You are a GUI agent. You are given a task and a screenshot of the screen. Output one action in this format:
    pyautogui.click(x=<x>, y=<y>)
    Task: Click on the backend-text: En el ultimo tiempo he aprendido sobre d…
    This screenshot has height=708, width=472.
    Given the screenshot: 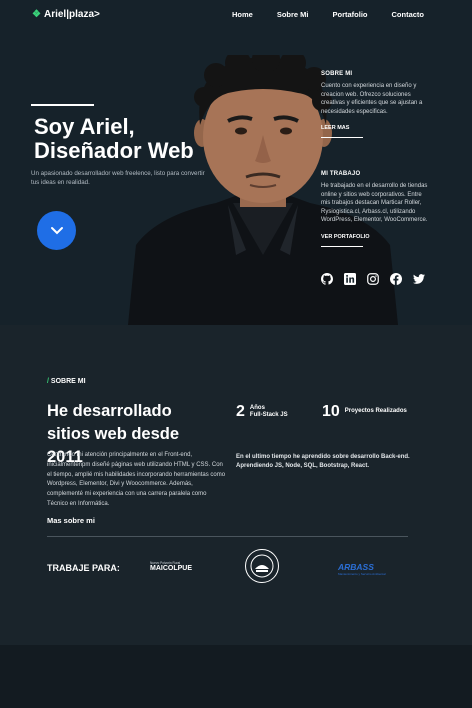 What is the action you would take?
    pyautogui.click(x=323, y=461)
    